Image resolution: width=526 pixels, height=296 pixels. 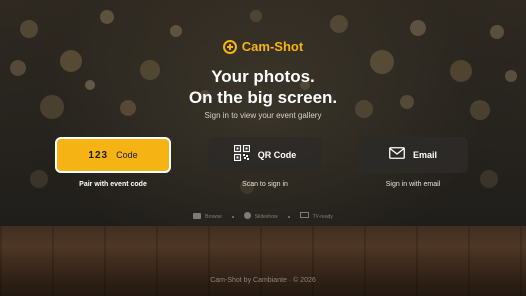 I want to click on email-button: Email, so click(x=413, y=155).